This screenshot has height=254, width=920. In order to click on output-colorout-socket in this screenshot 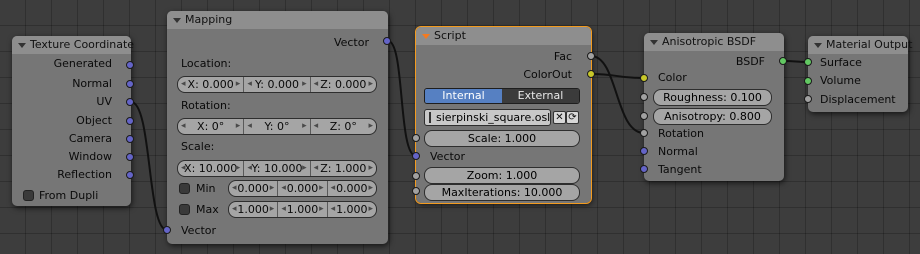, I will do `click(591, 74)`.